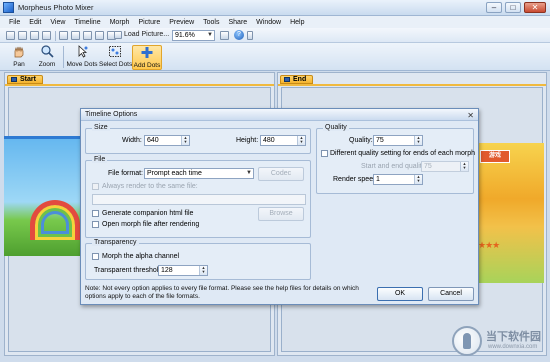  What do you see at coordinates (19, 52) in the screenshot?
I see `hand-icon` at bounding box center [19, 52].